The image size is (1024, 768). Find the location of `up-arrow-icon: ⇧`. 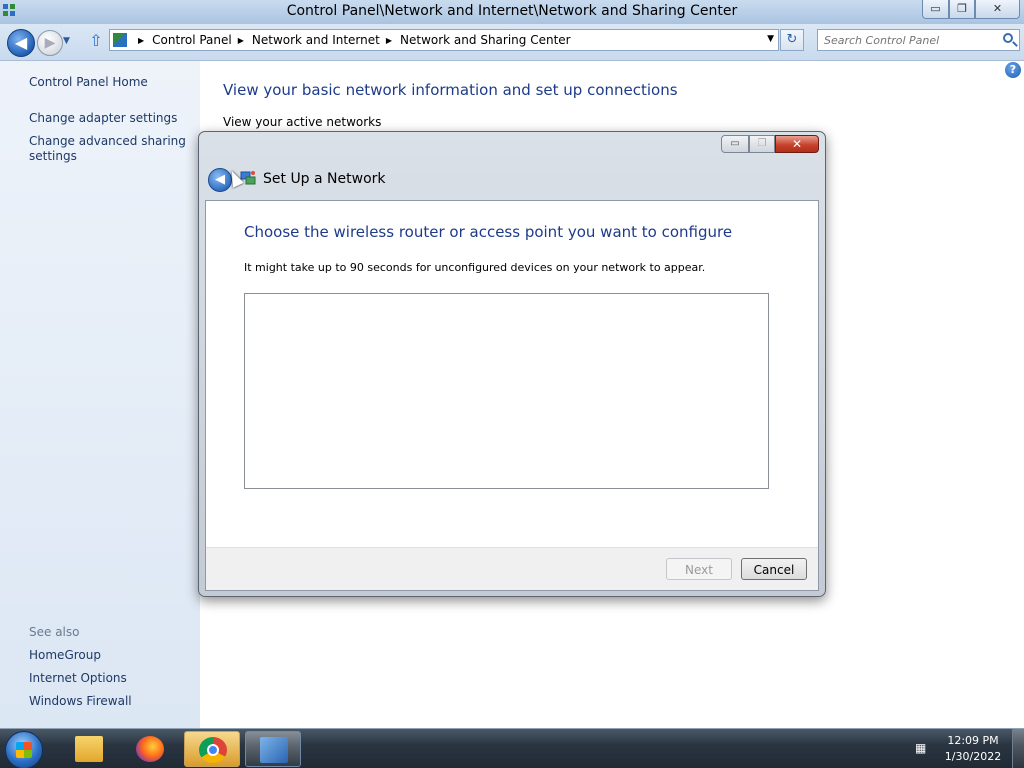

up-arrow-icon: ⇧ is located at coordinates (96, 41).